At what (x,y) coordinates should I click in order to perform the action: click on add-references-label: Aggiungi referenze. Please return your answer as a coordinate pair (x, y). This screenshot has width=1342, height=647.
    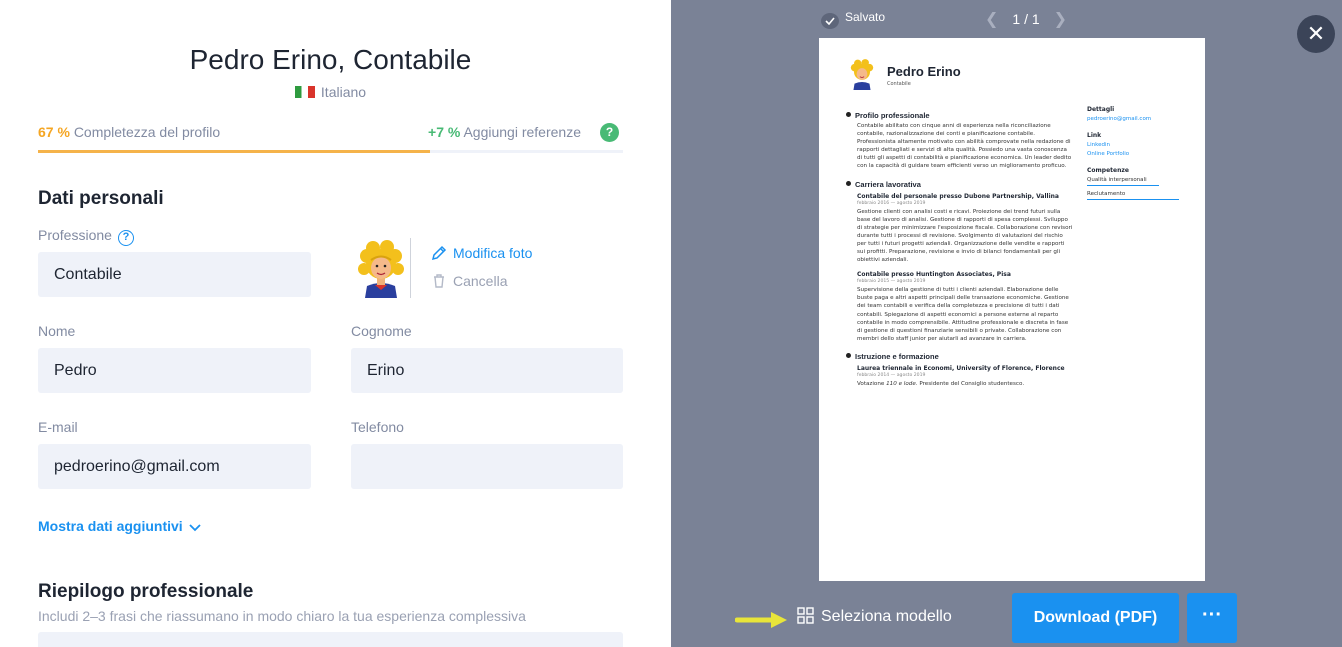
    Looking at the image, I should click on (522, 132).